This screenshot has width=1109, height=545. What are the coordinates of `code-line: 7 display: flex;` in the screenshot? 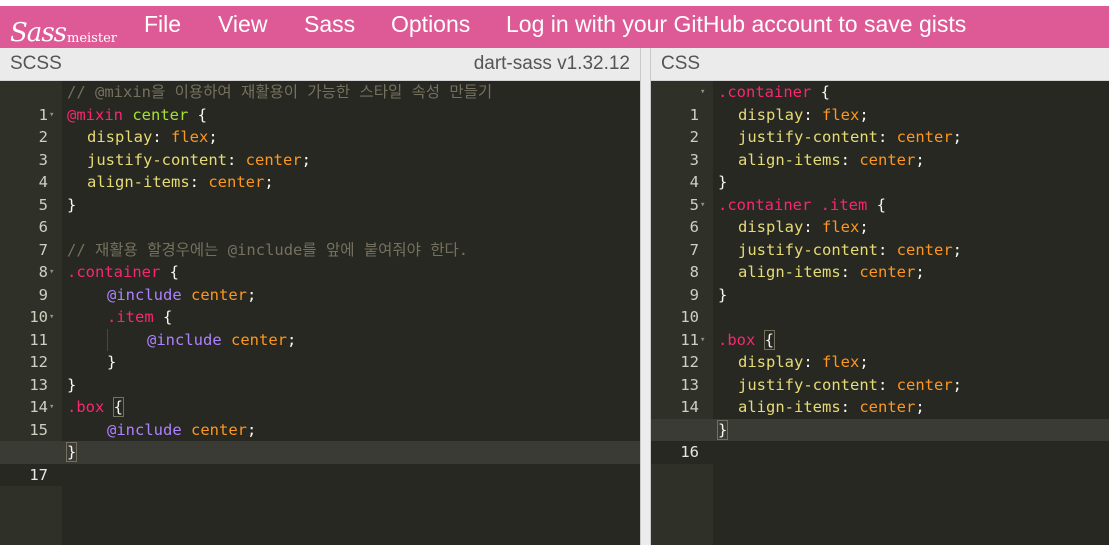 It's located at (880, 237).